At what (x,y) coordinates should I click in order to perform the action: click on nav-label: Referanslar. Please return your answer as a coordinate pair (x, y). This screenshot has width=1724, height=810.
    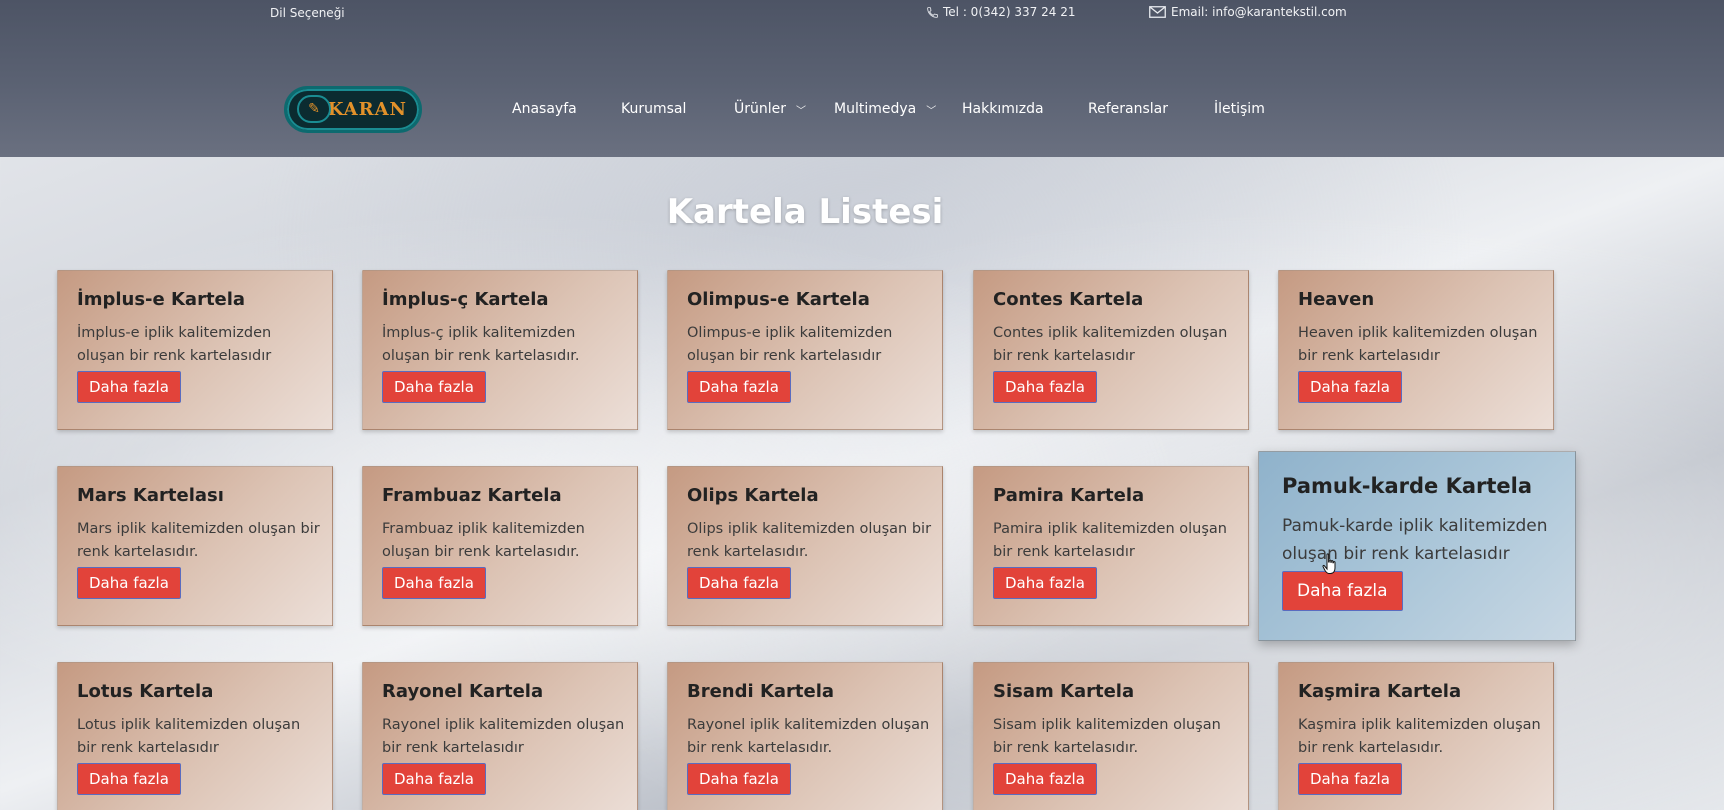
    Looking at the image, I should click on (1128, 109).